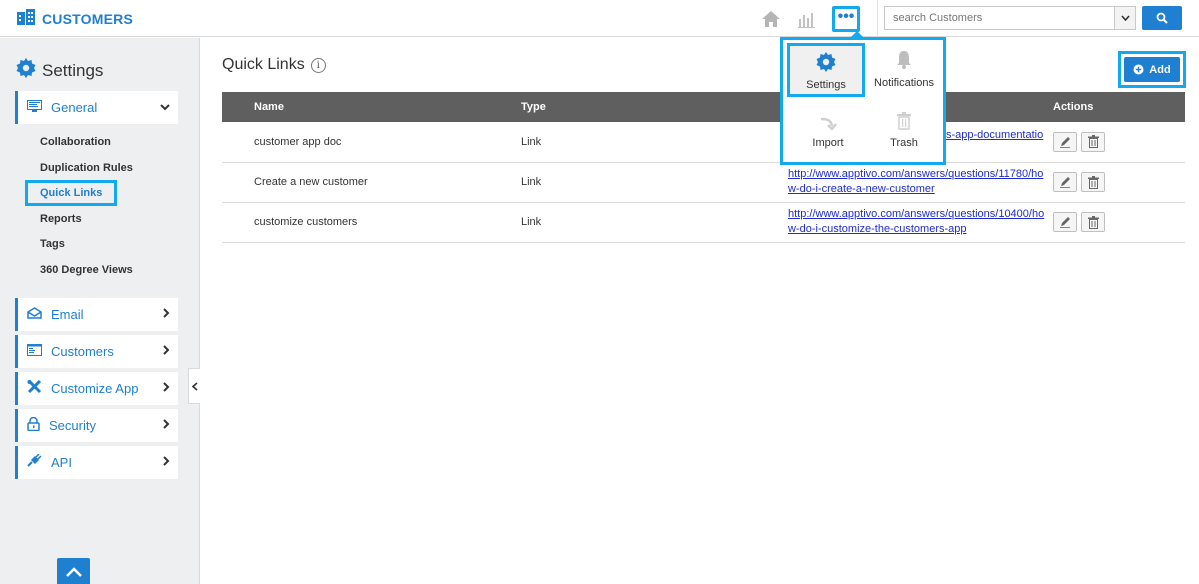  What do you see at coordinates (771, 19) in the screenshot?
I see `home-icon` at bounding box center [771, 19].